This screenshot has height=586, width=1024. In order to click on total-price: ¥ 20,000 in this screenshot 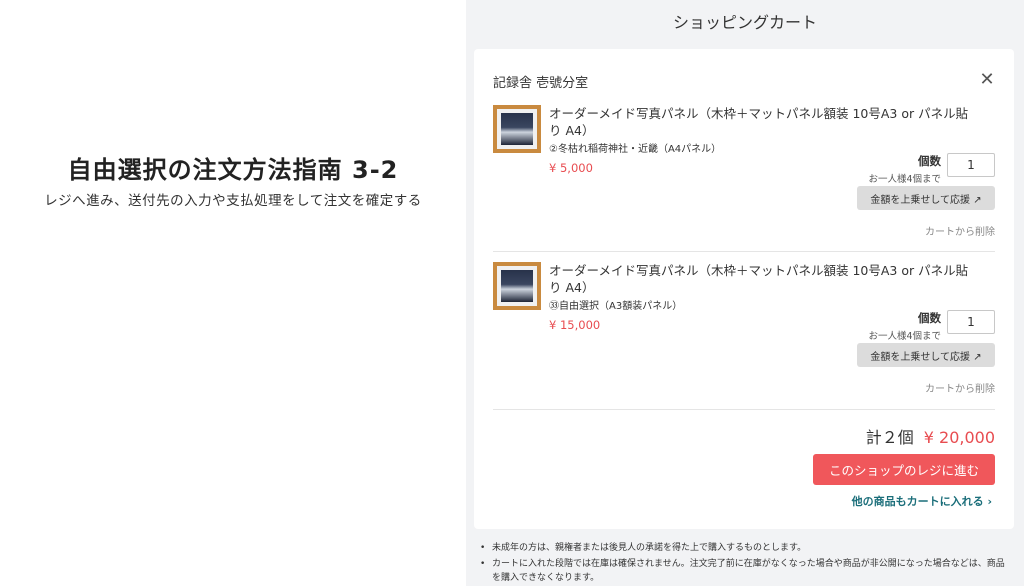, I will do `click(959, 437)`.